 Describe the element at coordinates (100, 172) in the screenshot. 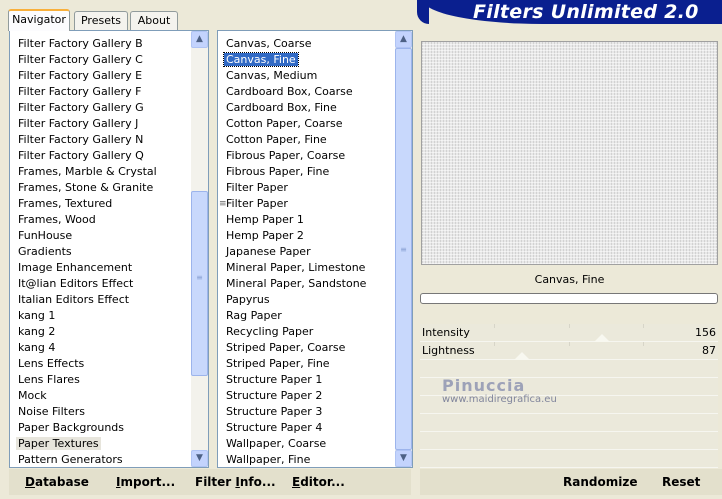

I see `list-item: Frames, Marble & Crystal` at that location.